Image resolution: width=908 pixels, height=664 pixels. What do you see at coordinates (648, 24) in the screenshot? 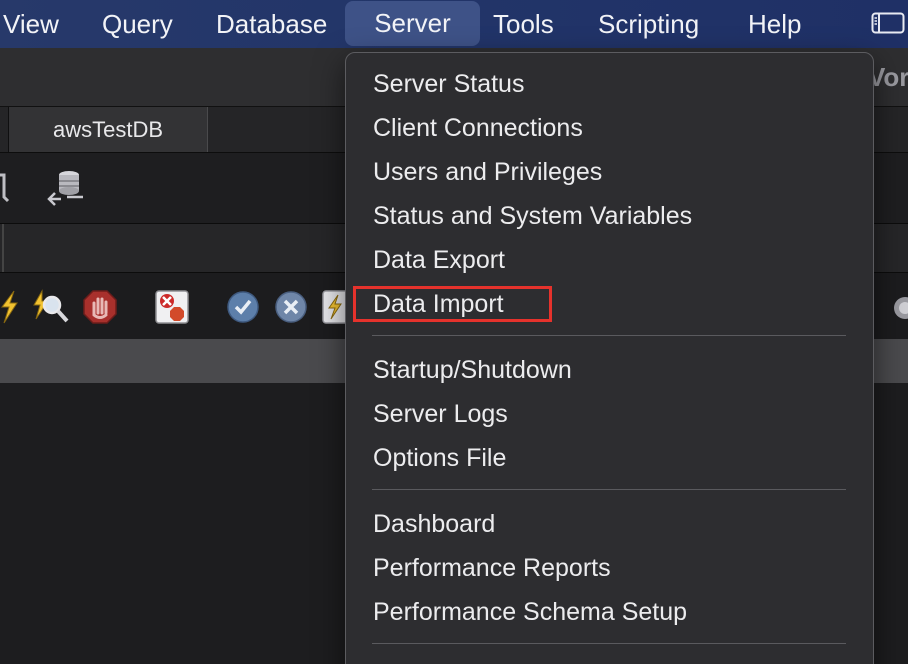
I see `menu-scripting: Scripting` at bounding box center [648, 24].